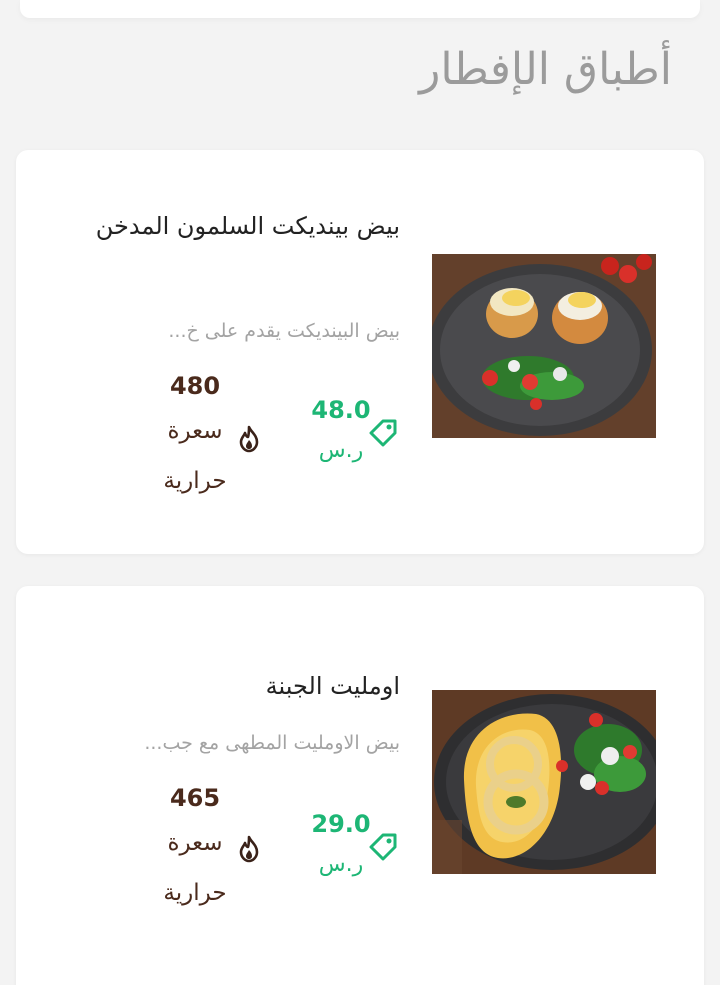 The image size is (720, 985). Describe the element at coordinates (195, 386) in the screenshot. I see `calories-value: 480` at that location.